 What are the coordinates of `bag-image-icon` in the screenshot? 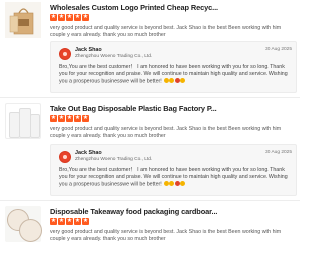 It's located at (35, 126).